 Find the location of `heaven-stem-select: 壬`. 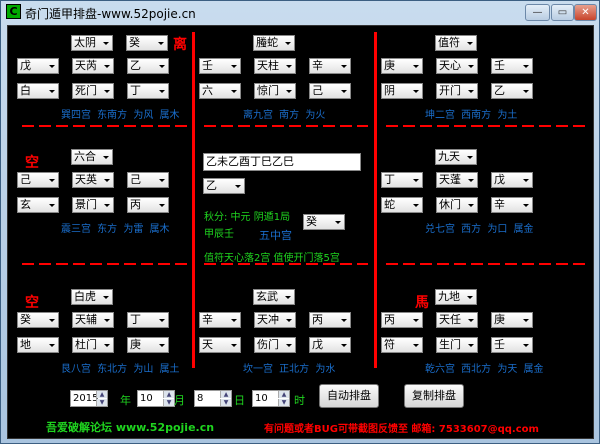

heaven-stem-select: 壬 is located at coordinates (220, 66).